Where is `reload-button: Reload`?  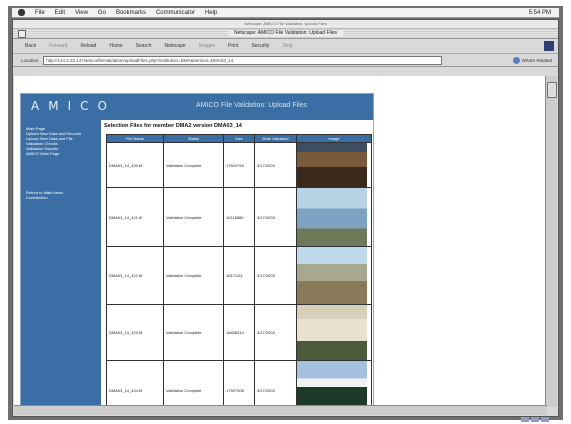 reload-button: Reload is located at coordinates (88, 46).